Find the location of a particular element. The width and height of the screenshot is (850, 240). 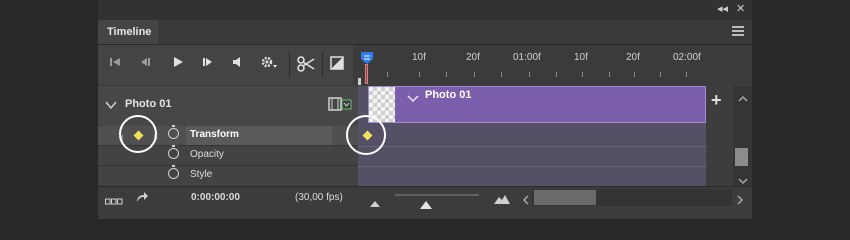

collapse-panel-button: ◂◂ is located at coordinates (722, 8).